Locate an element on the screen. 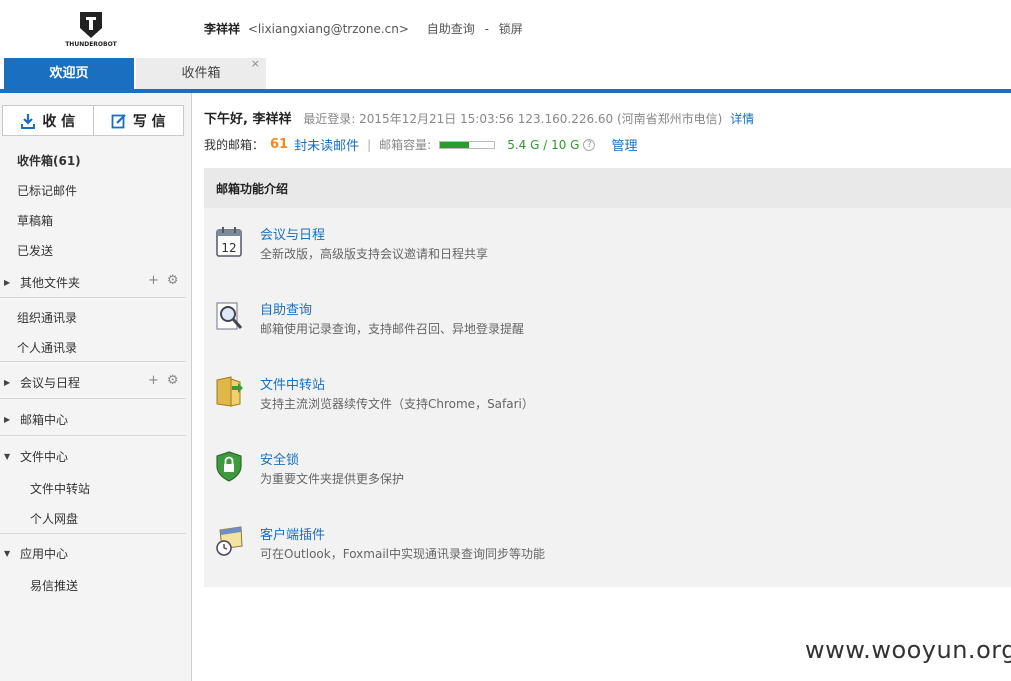 This screenshot has width=1011, height=681. sidebar-other-folders: ▶ 其他文件夹 is located at coordinates (42, 282).